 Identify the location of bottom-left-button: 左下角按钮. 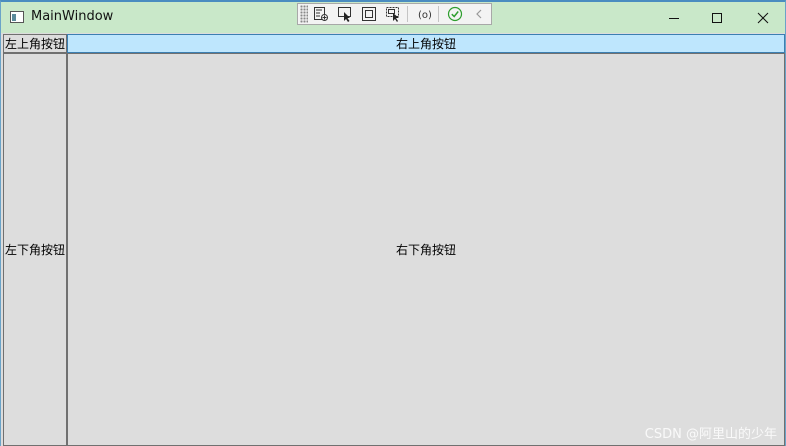
(35, 249).